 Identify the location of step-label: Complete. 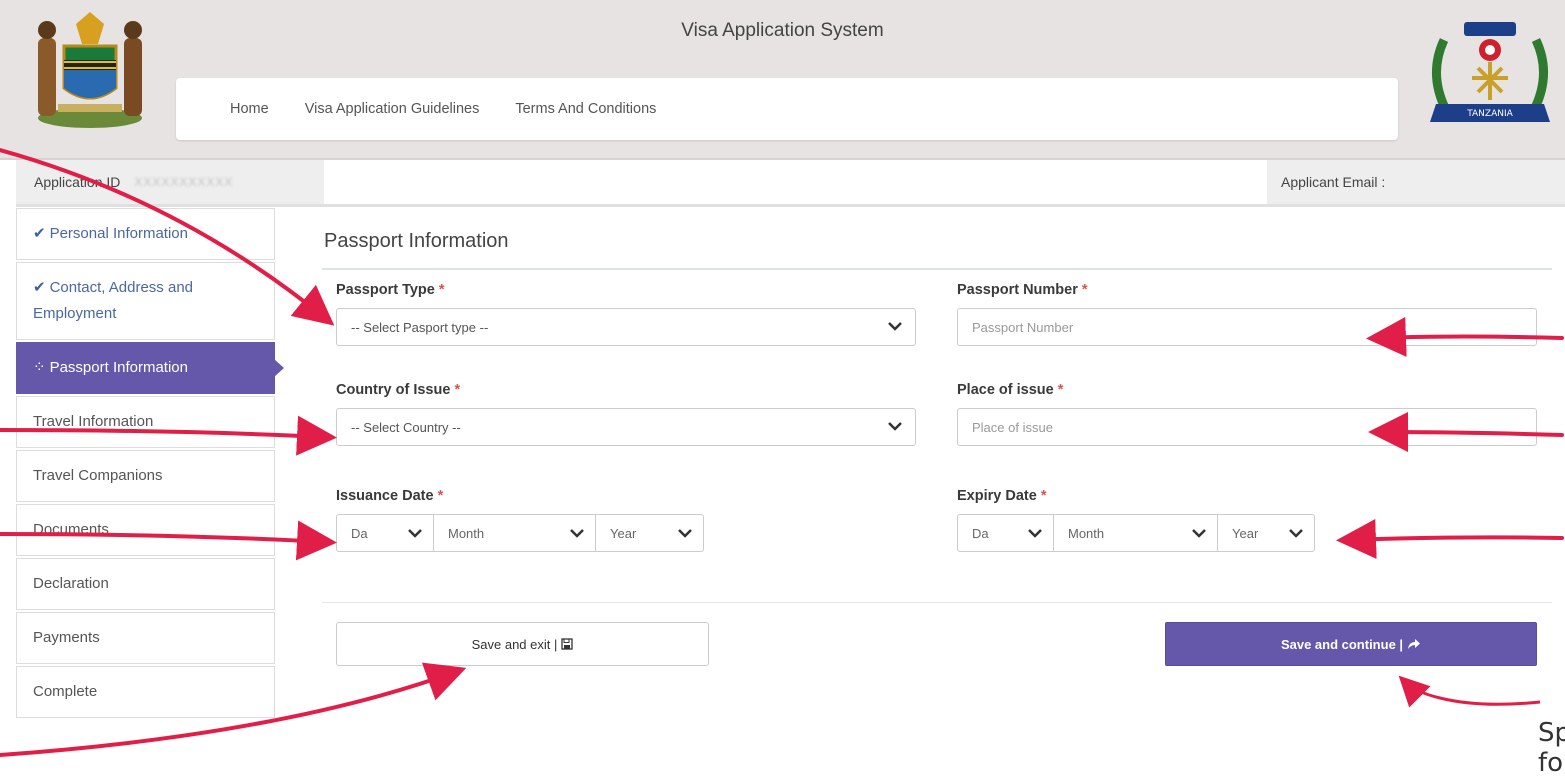
(65, 691).